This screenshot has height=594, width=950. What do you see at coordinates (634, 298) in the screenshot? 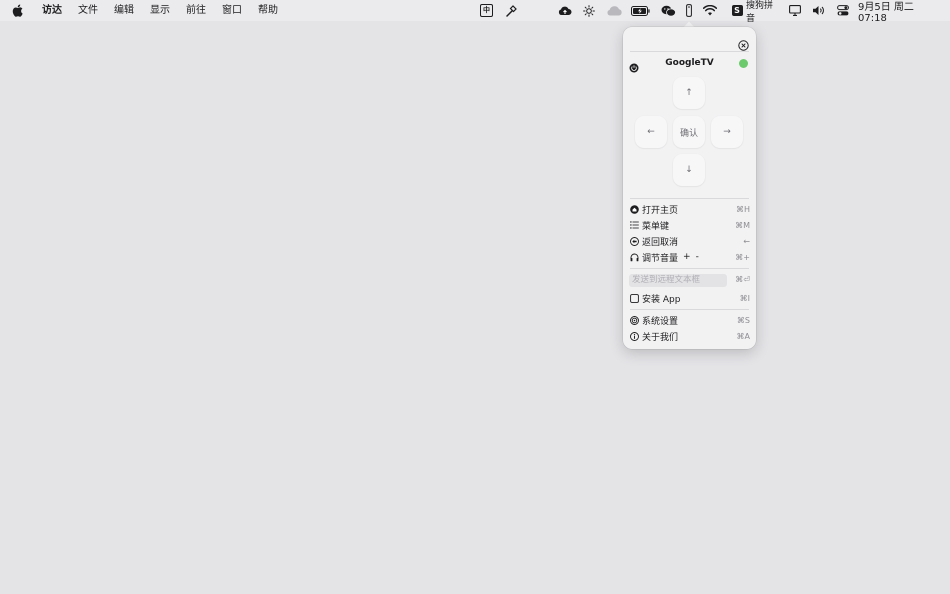
I see `square-icon` at bounding box center [634, 298].